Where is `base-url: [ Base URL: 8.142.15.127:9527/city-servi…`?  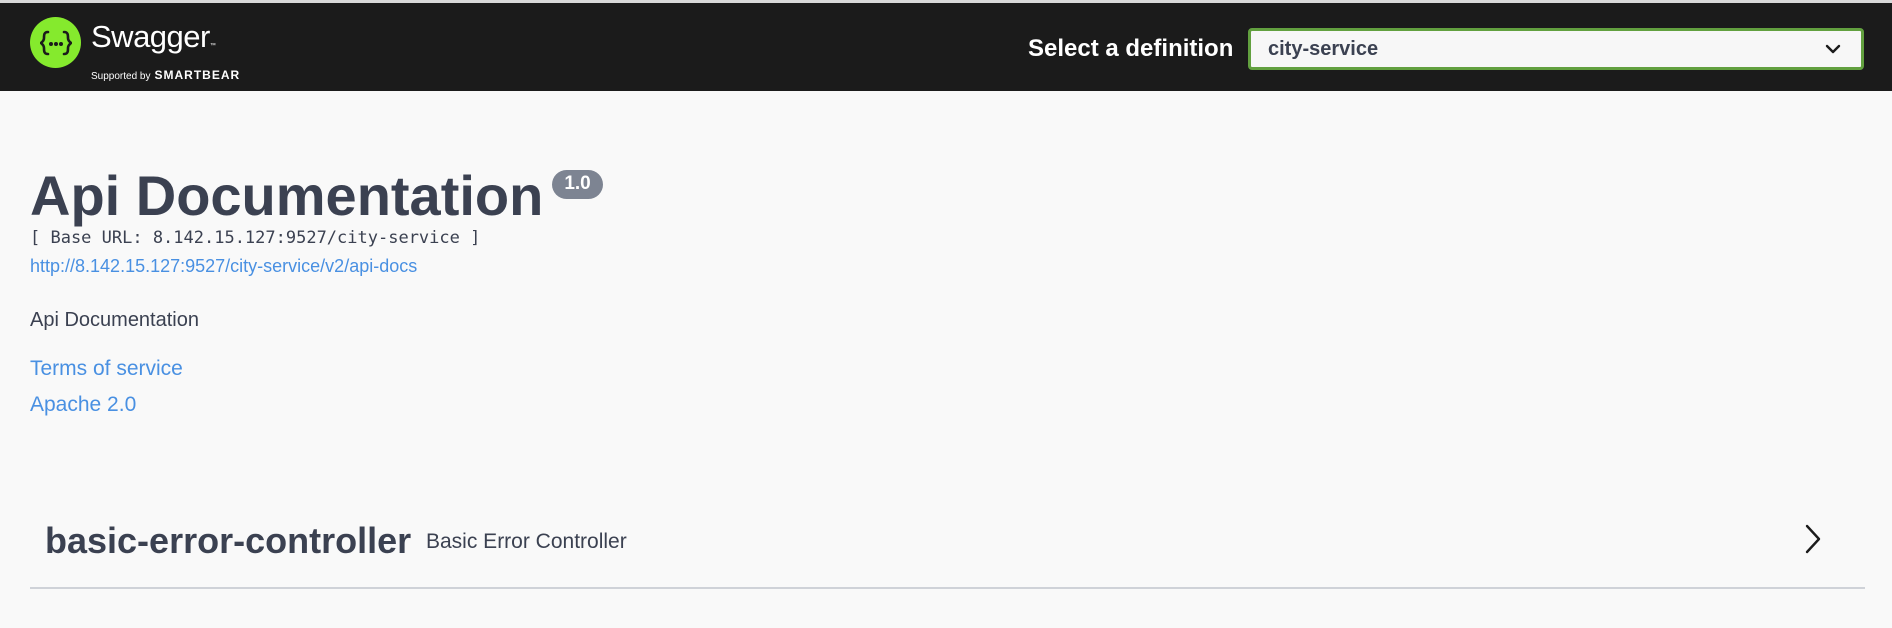 base-url: [ Base URL: 8.142.15.127:9527/city-servi… is located at coordinates (255, 238).